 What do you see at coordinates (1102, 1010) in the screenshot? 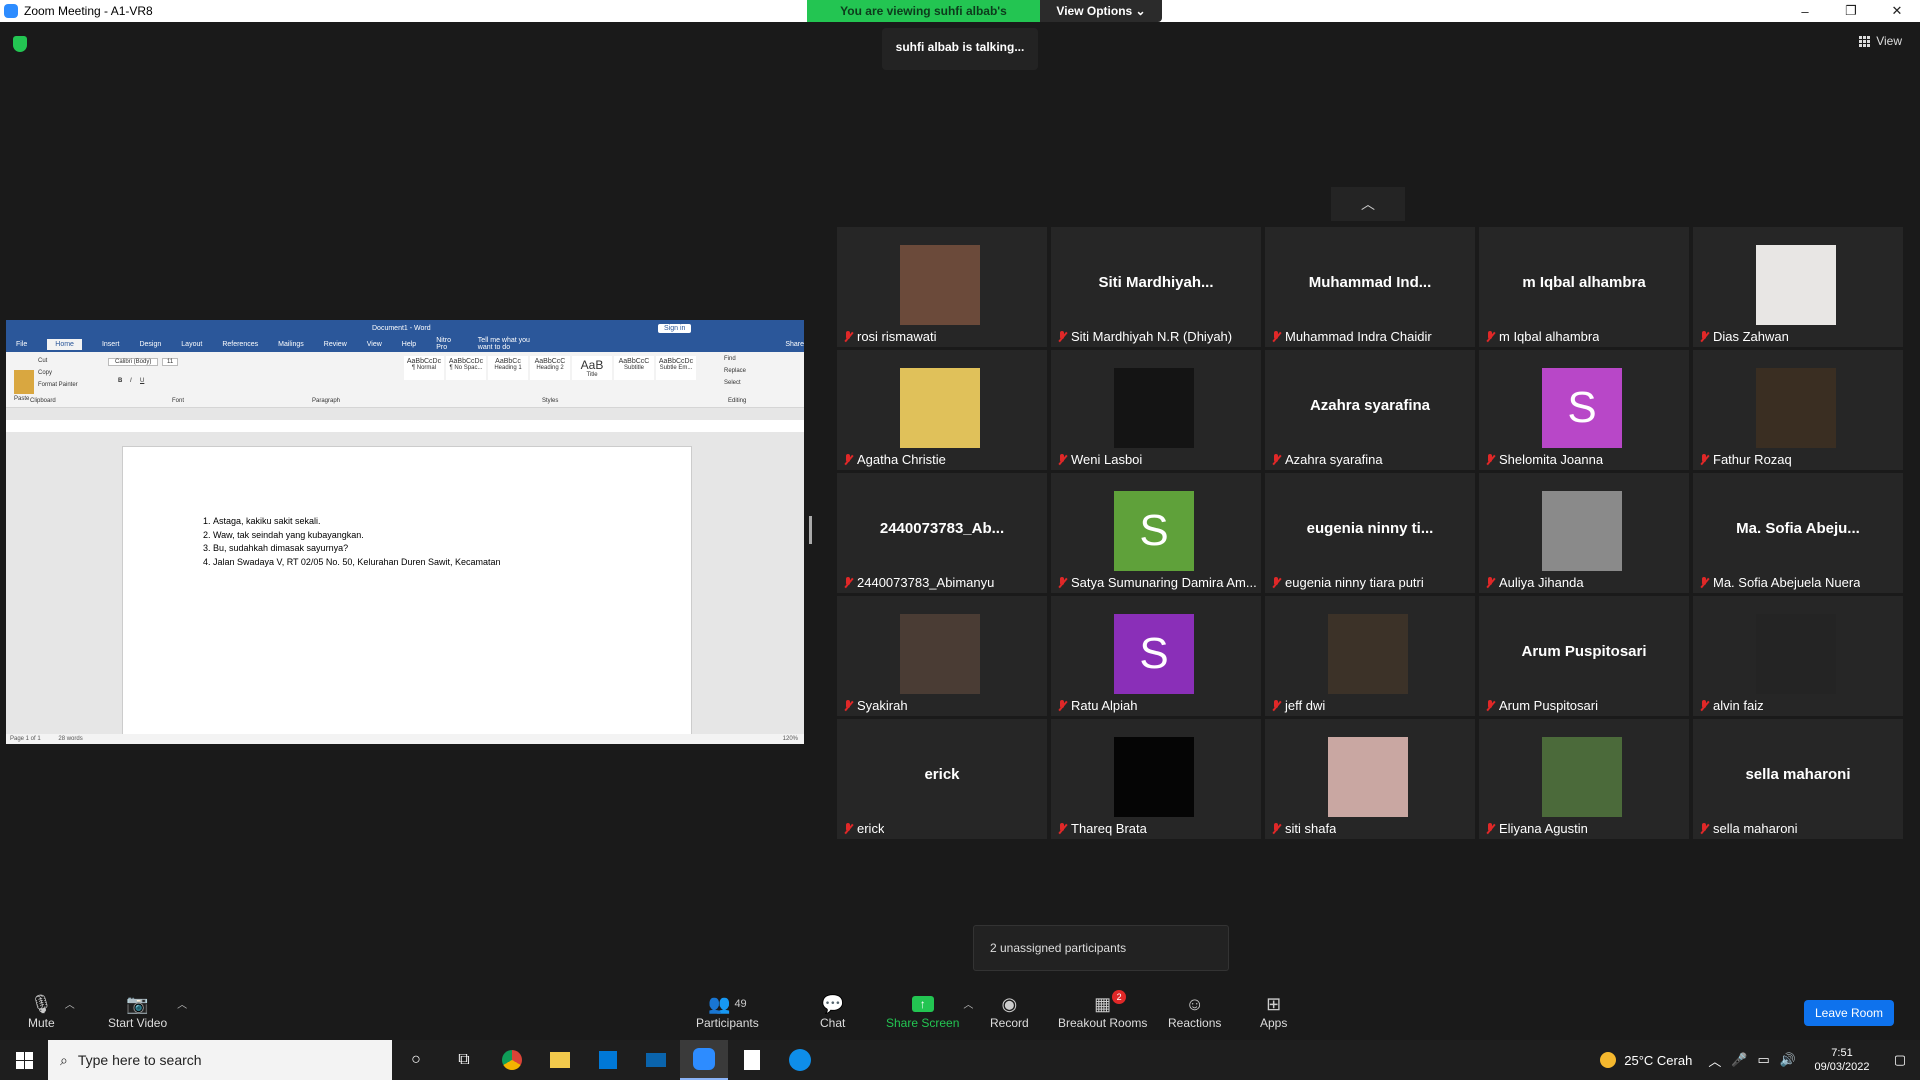
I see `breakout-rooms-button: ▦ 2 Breakout Rooms` at bounding box center [1102, 1010].